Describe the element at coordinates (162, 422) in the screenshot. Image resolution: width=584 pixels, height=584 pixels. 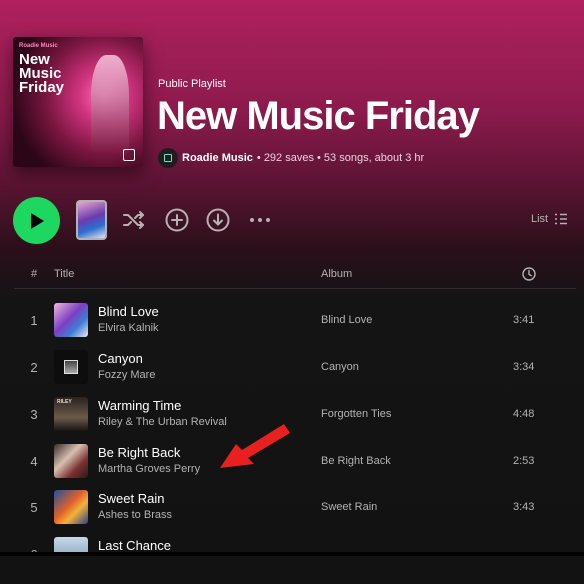
I see `track-artist: Riley & The Urban Revival` at that location.